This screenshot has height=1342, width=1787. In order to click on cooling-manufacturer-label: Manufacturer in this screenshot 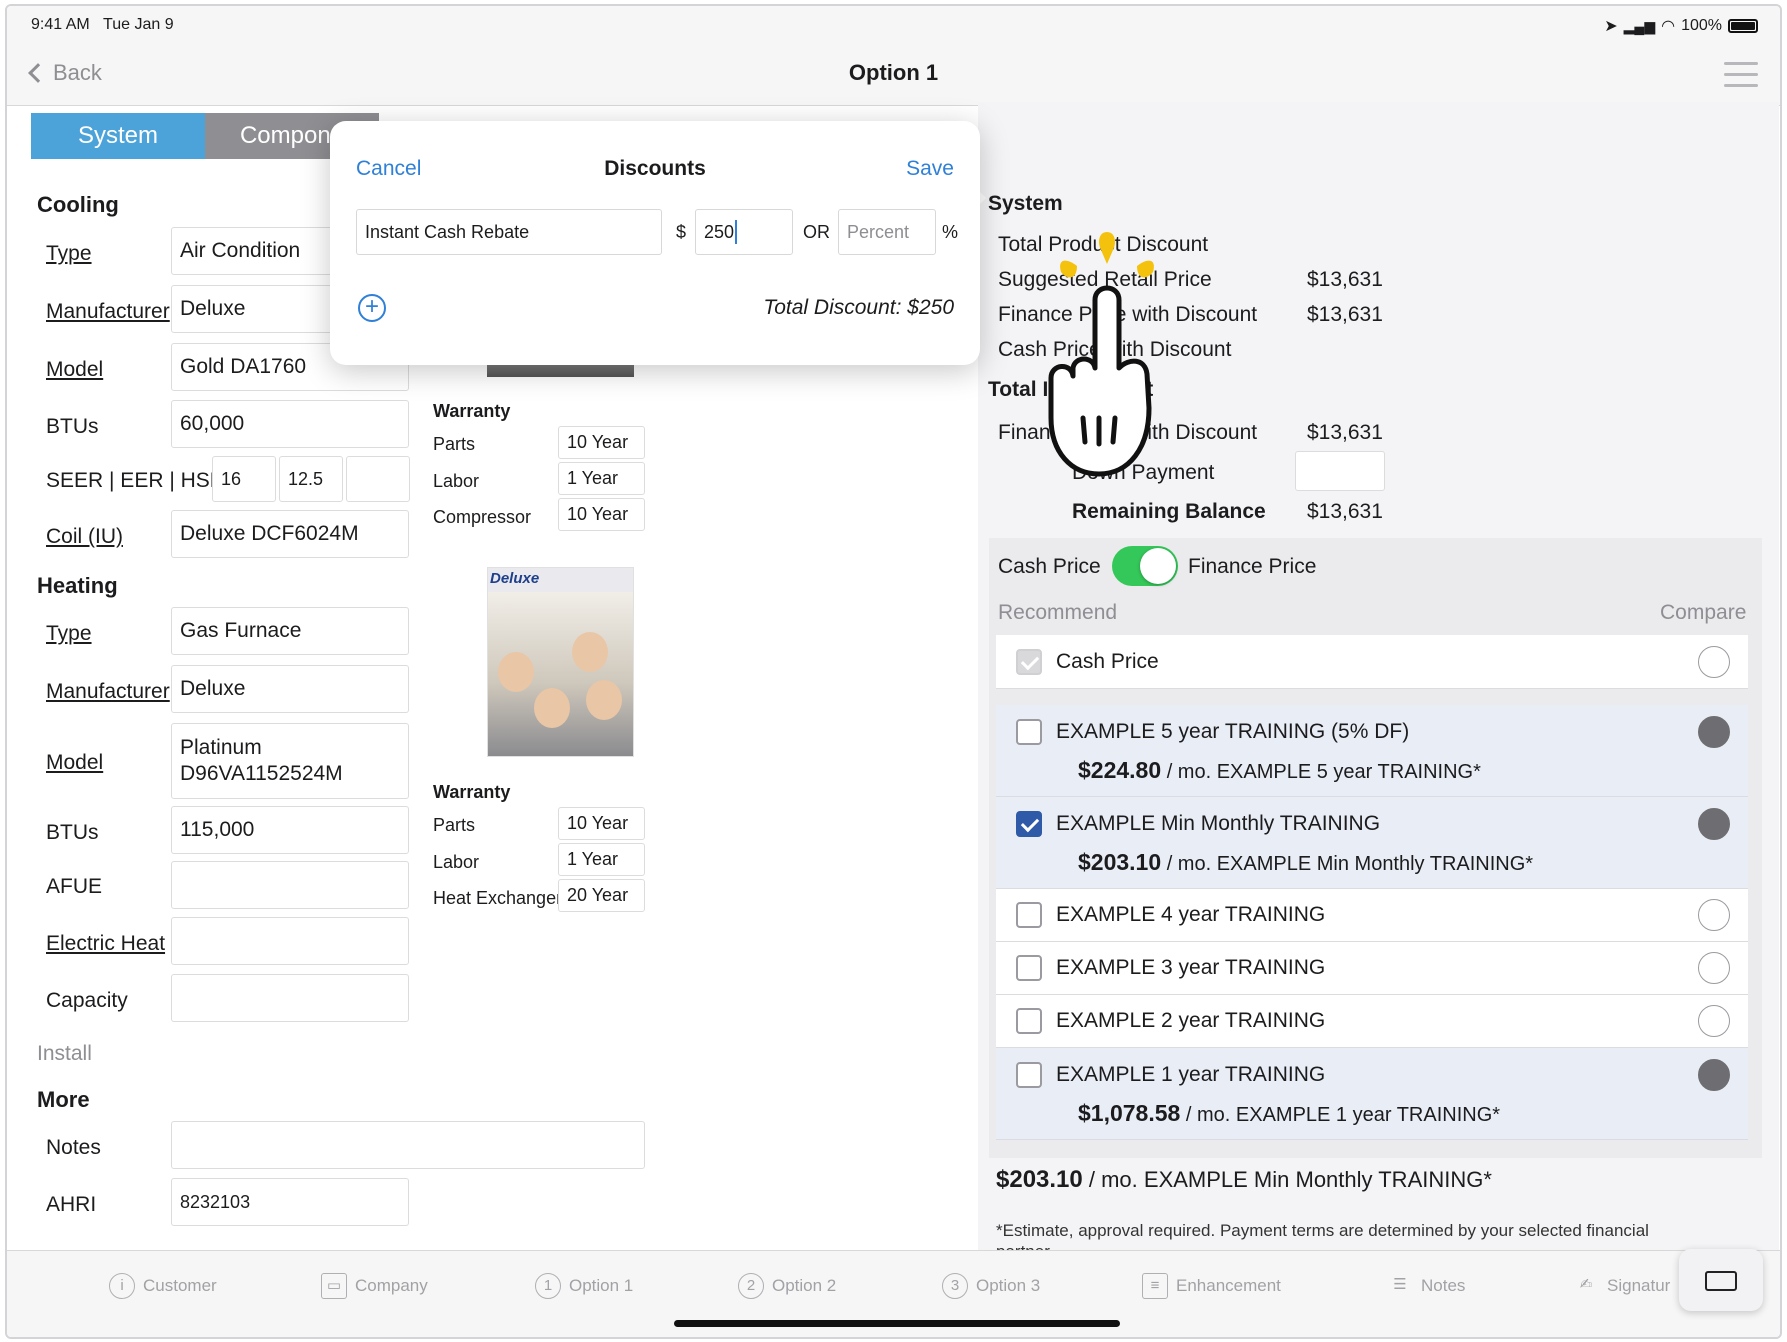, I will do `click(108, 312)`.